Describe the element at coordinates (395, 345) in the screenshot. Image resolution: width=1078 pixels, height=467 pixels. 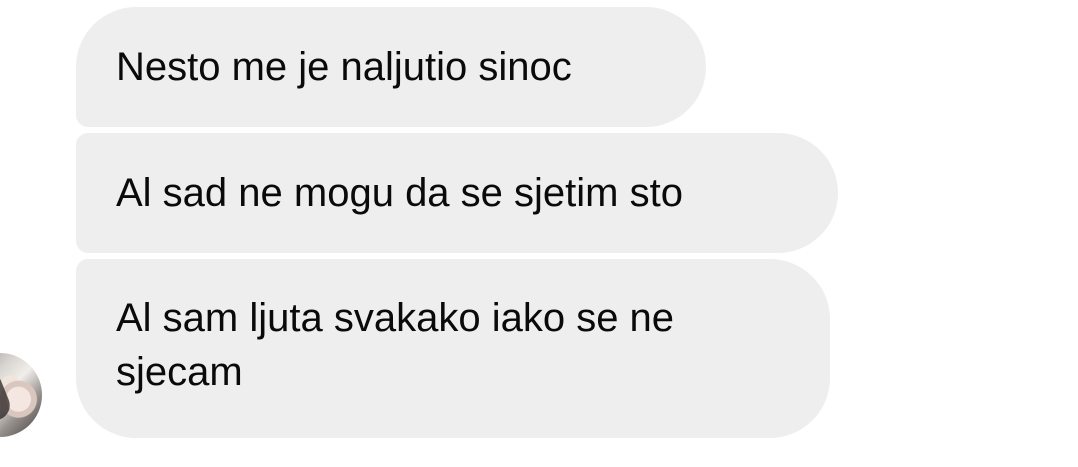
I see `message-text: Al sam ljuta svakako iako se ne sjecam` at that location.